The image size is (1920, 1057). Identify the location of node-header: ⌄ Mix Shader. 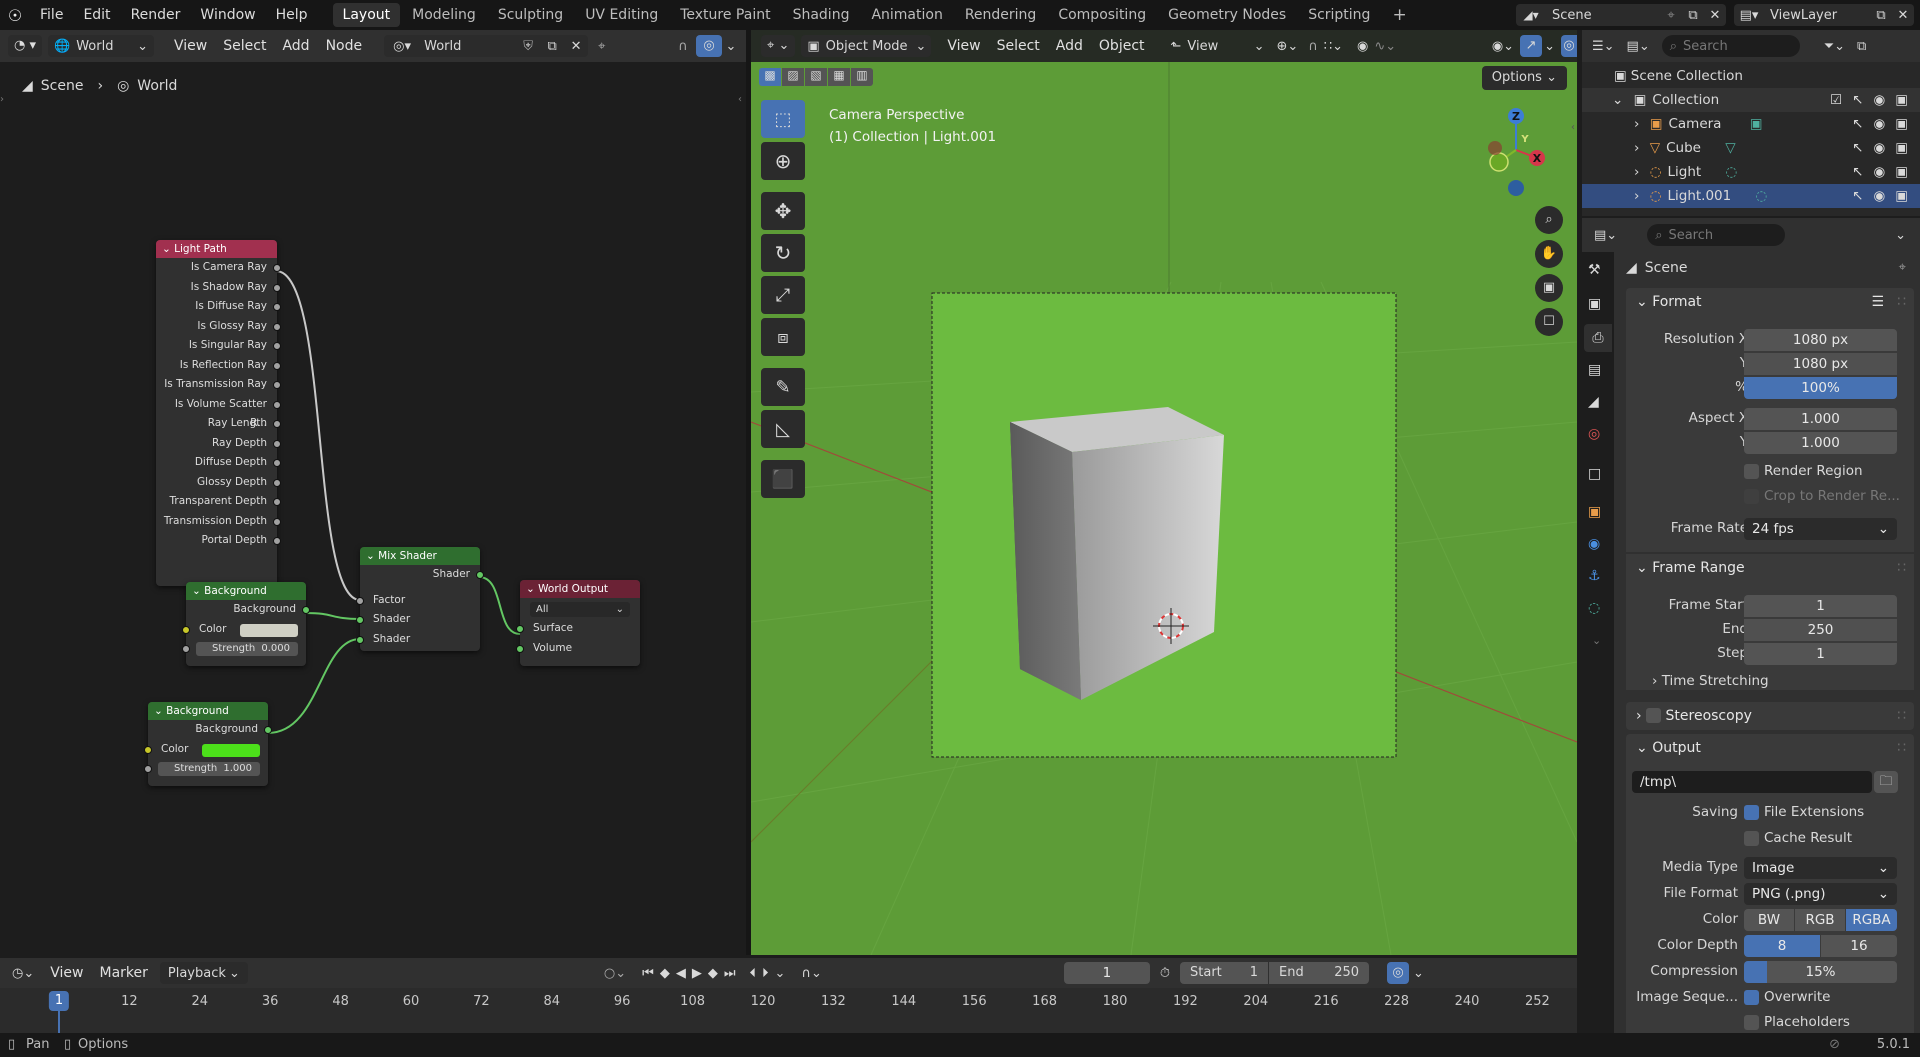
(420, 556).